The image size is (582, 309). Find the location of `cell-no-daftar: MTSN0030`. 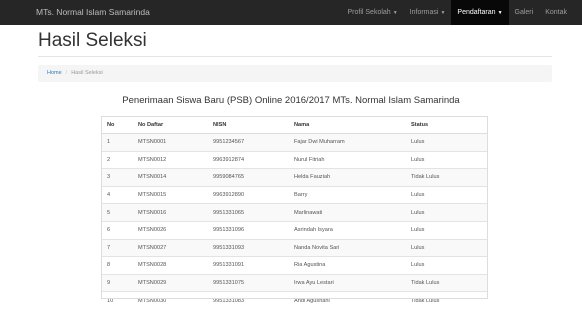

cell-no-daftar: MTSN0030 is located at coordinates (169, 300).